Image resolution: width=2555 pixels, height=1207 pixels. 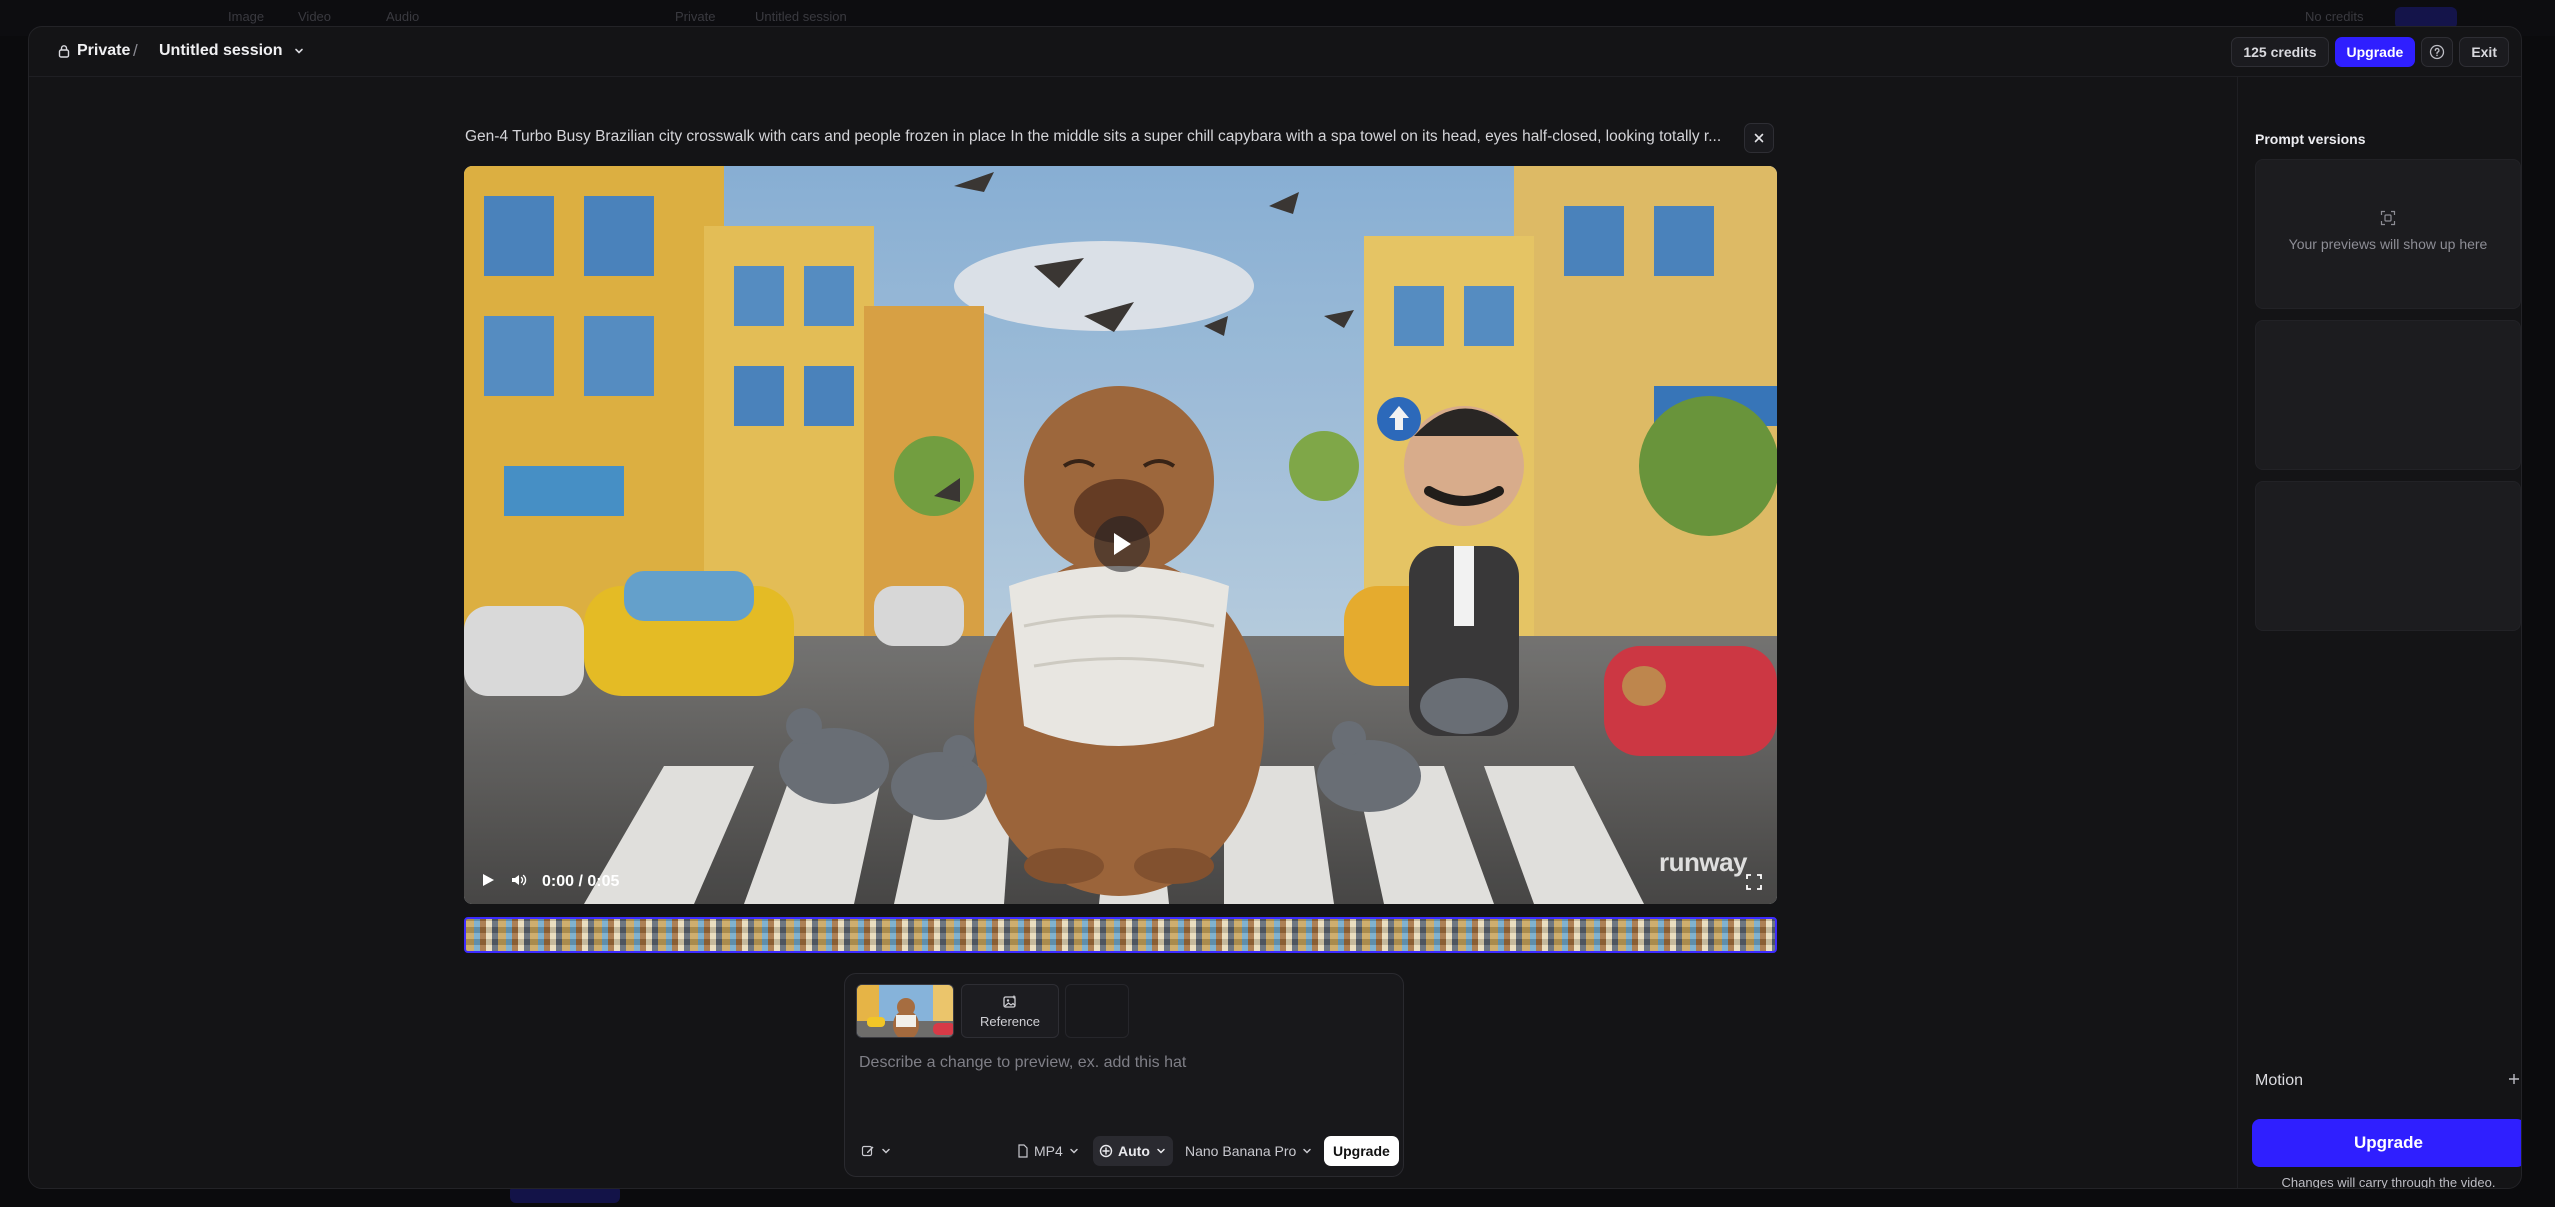 I want to click on reference-label: Reference, so click(x=1010, y=1021).